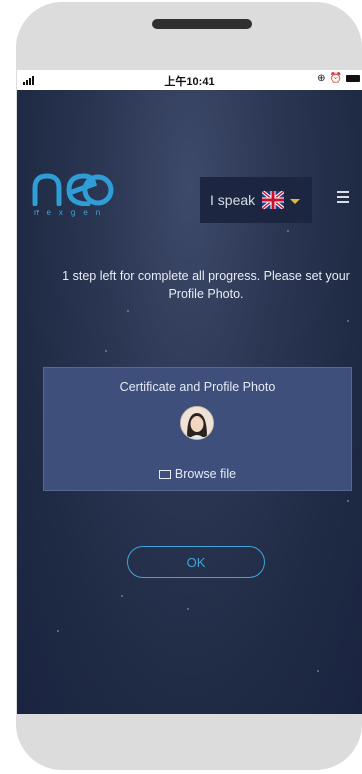  I want to click on card-title: Certificate and Profile Photo, so click(197, 387).